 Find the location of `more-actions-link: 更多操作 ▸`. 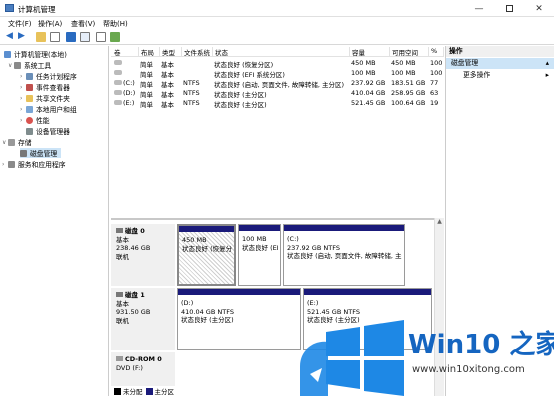

more-actions-link: 更多操作 ▸ is located at coordinates (500, 75).